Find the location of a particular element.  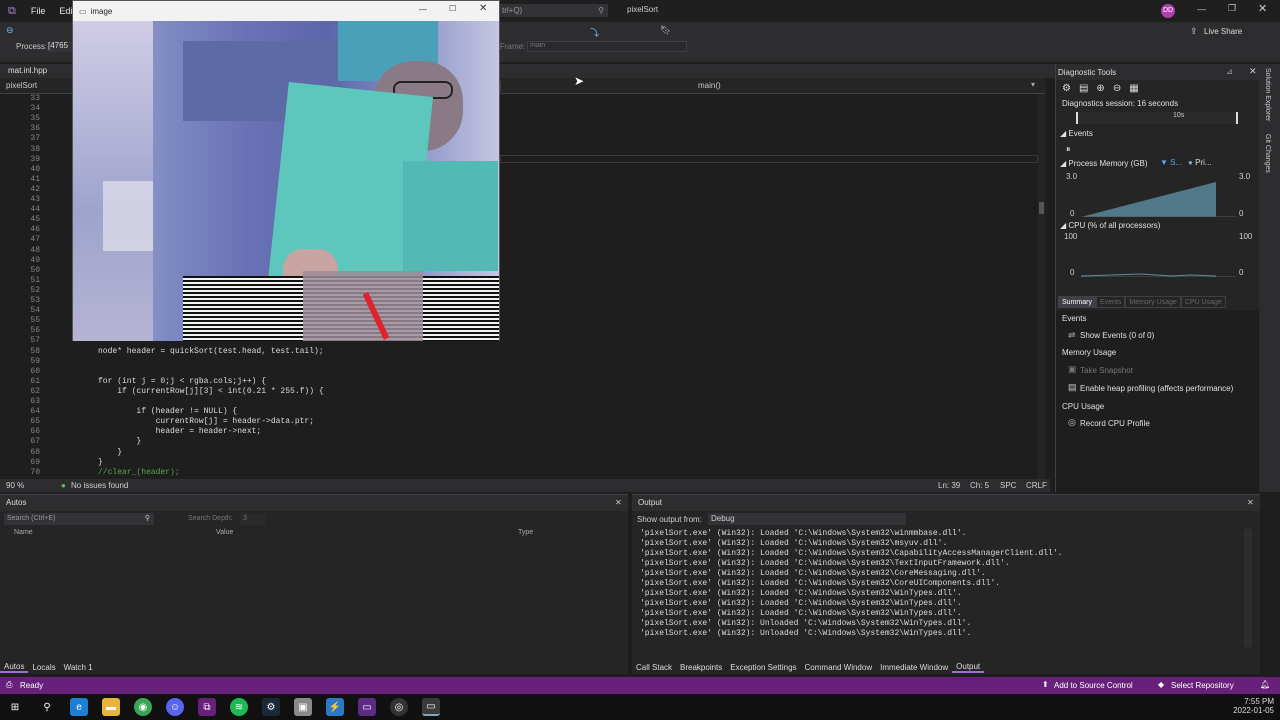

report-icon: ▤ is located at coordinates (1083, 88).